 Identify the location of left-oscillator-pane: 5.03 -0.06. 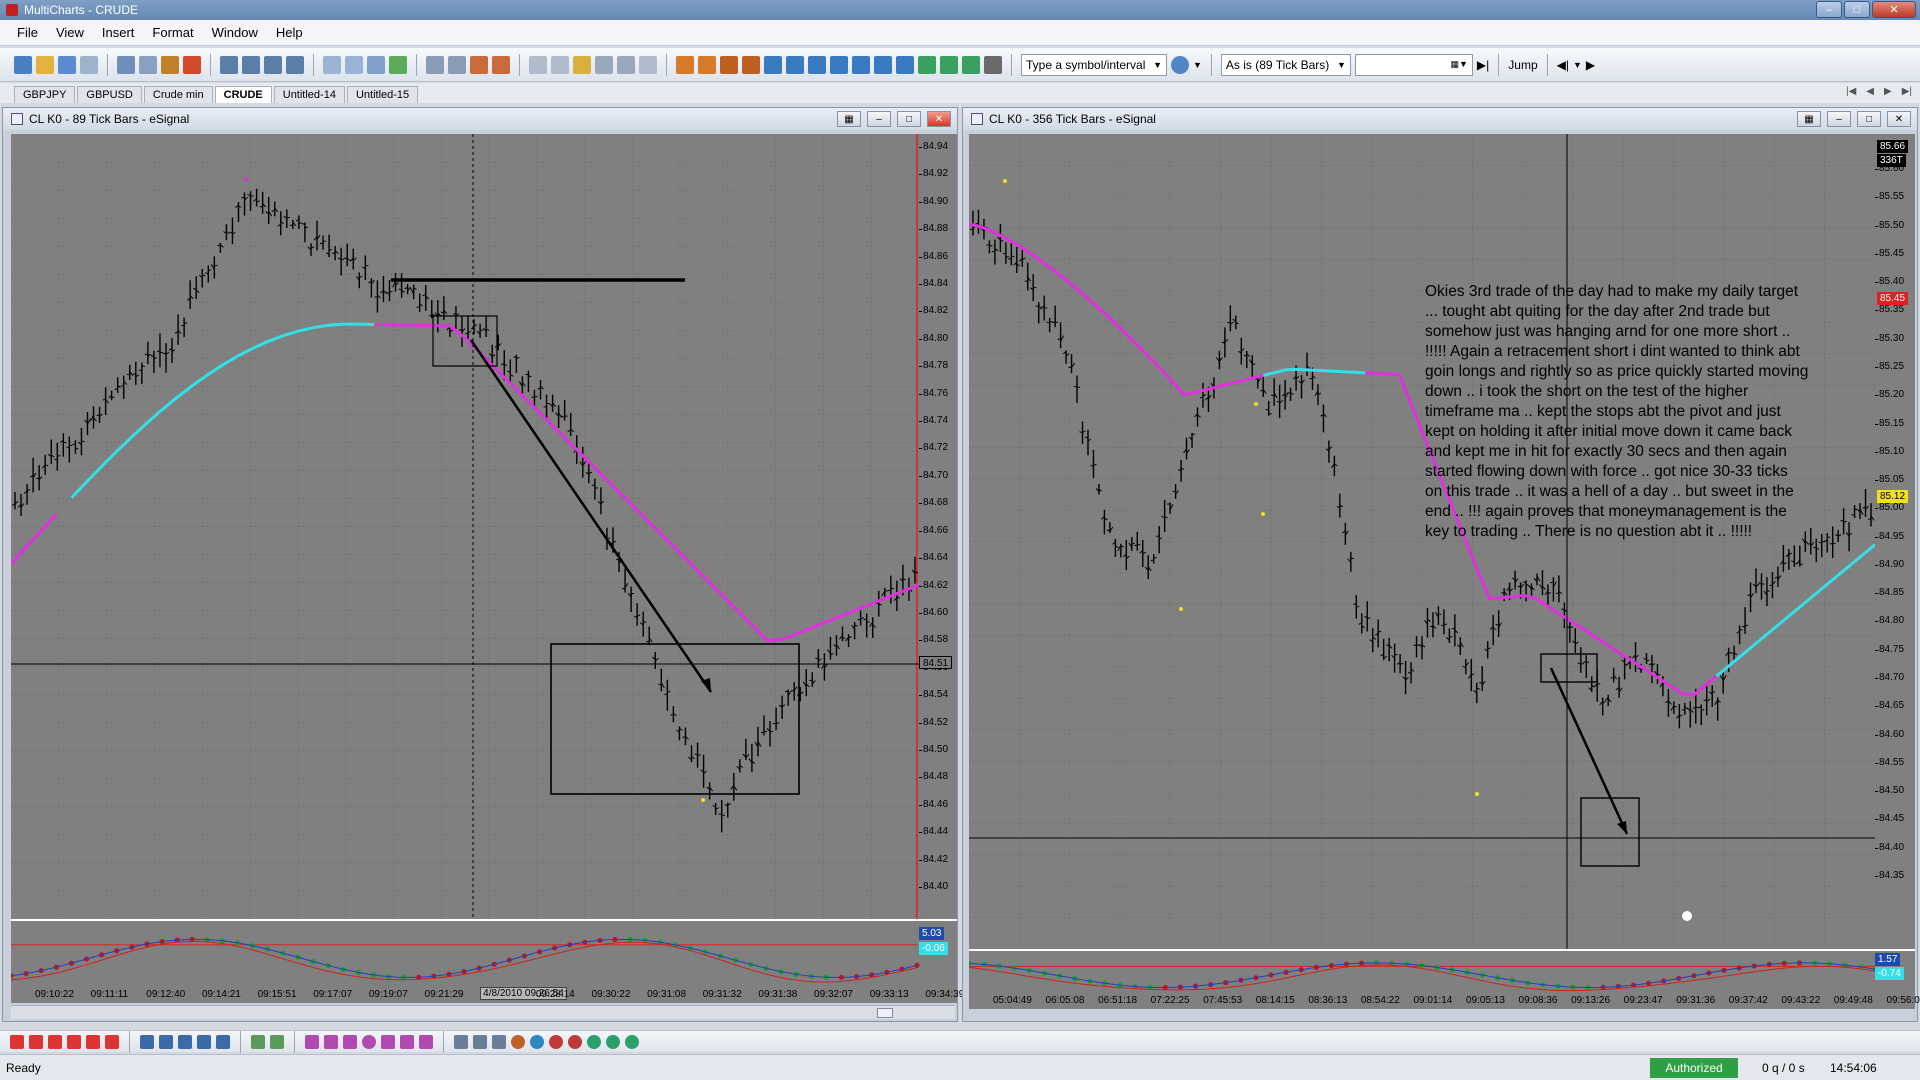
(484, 953).